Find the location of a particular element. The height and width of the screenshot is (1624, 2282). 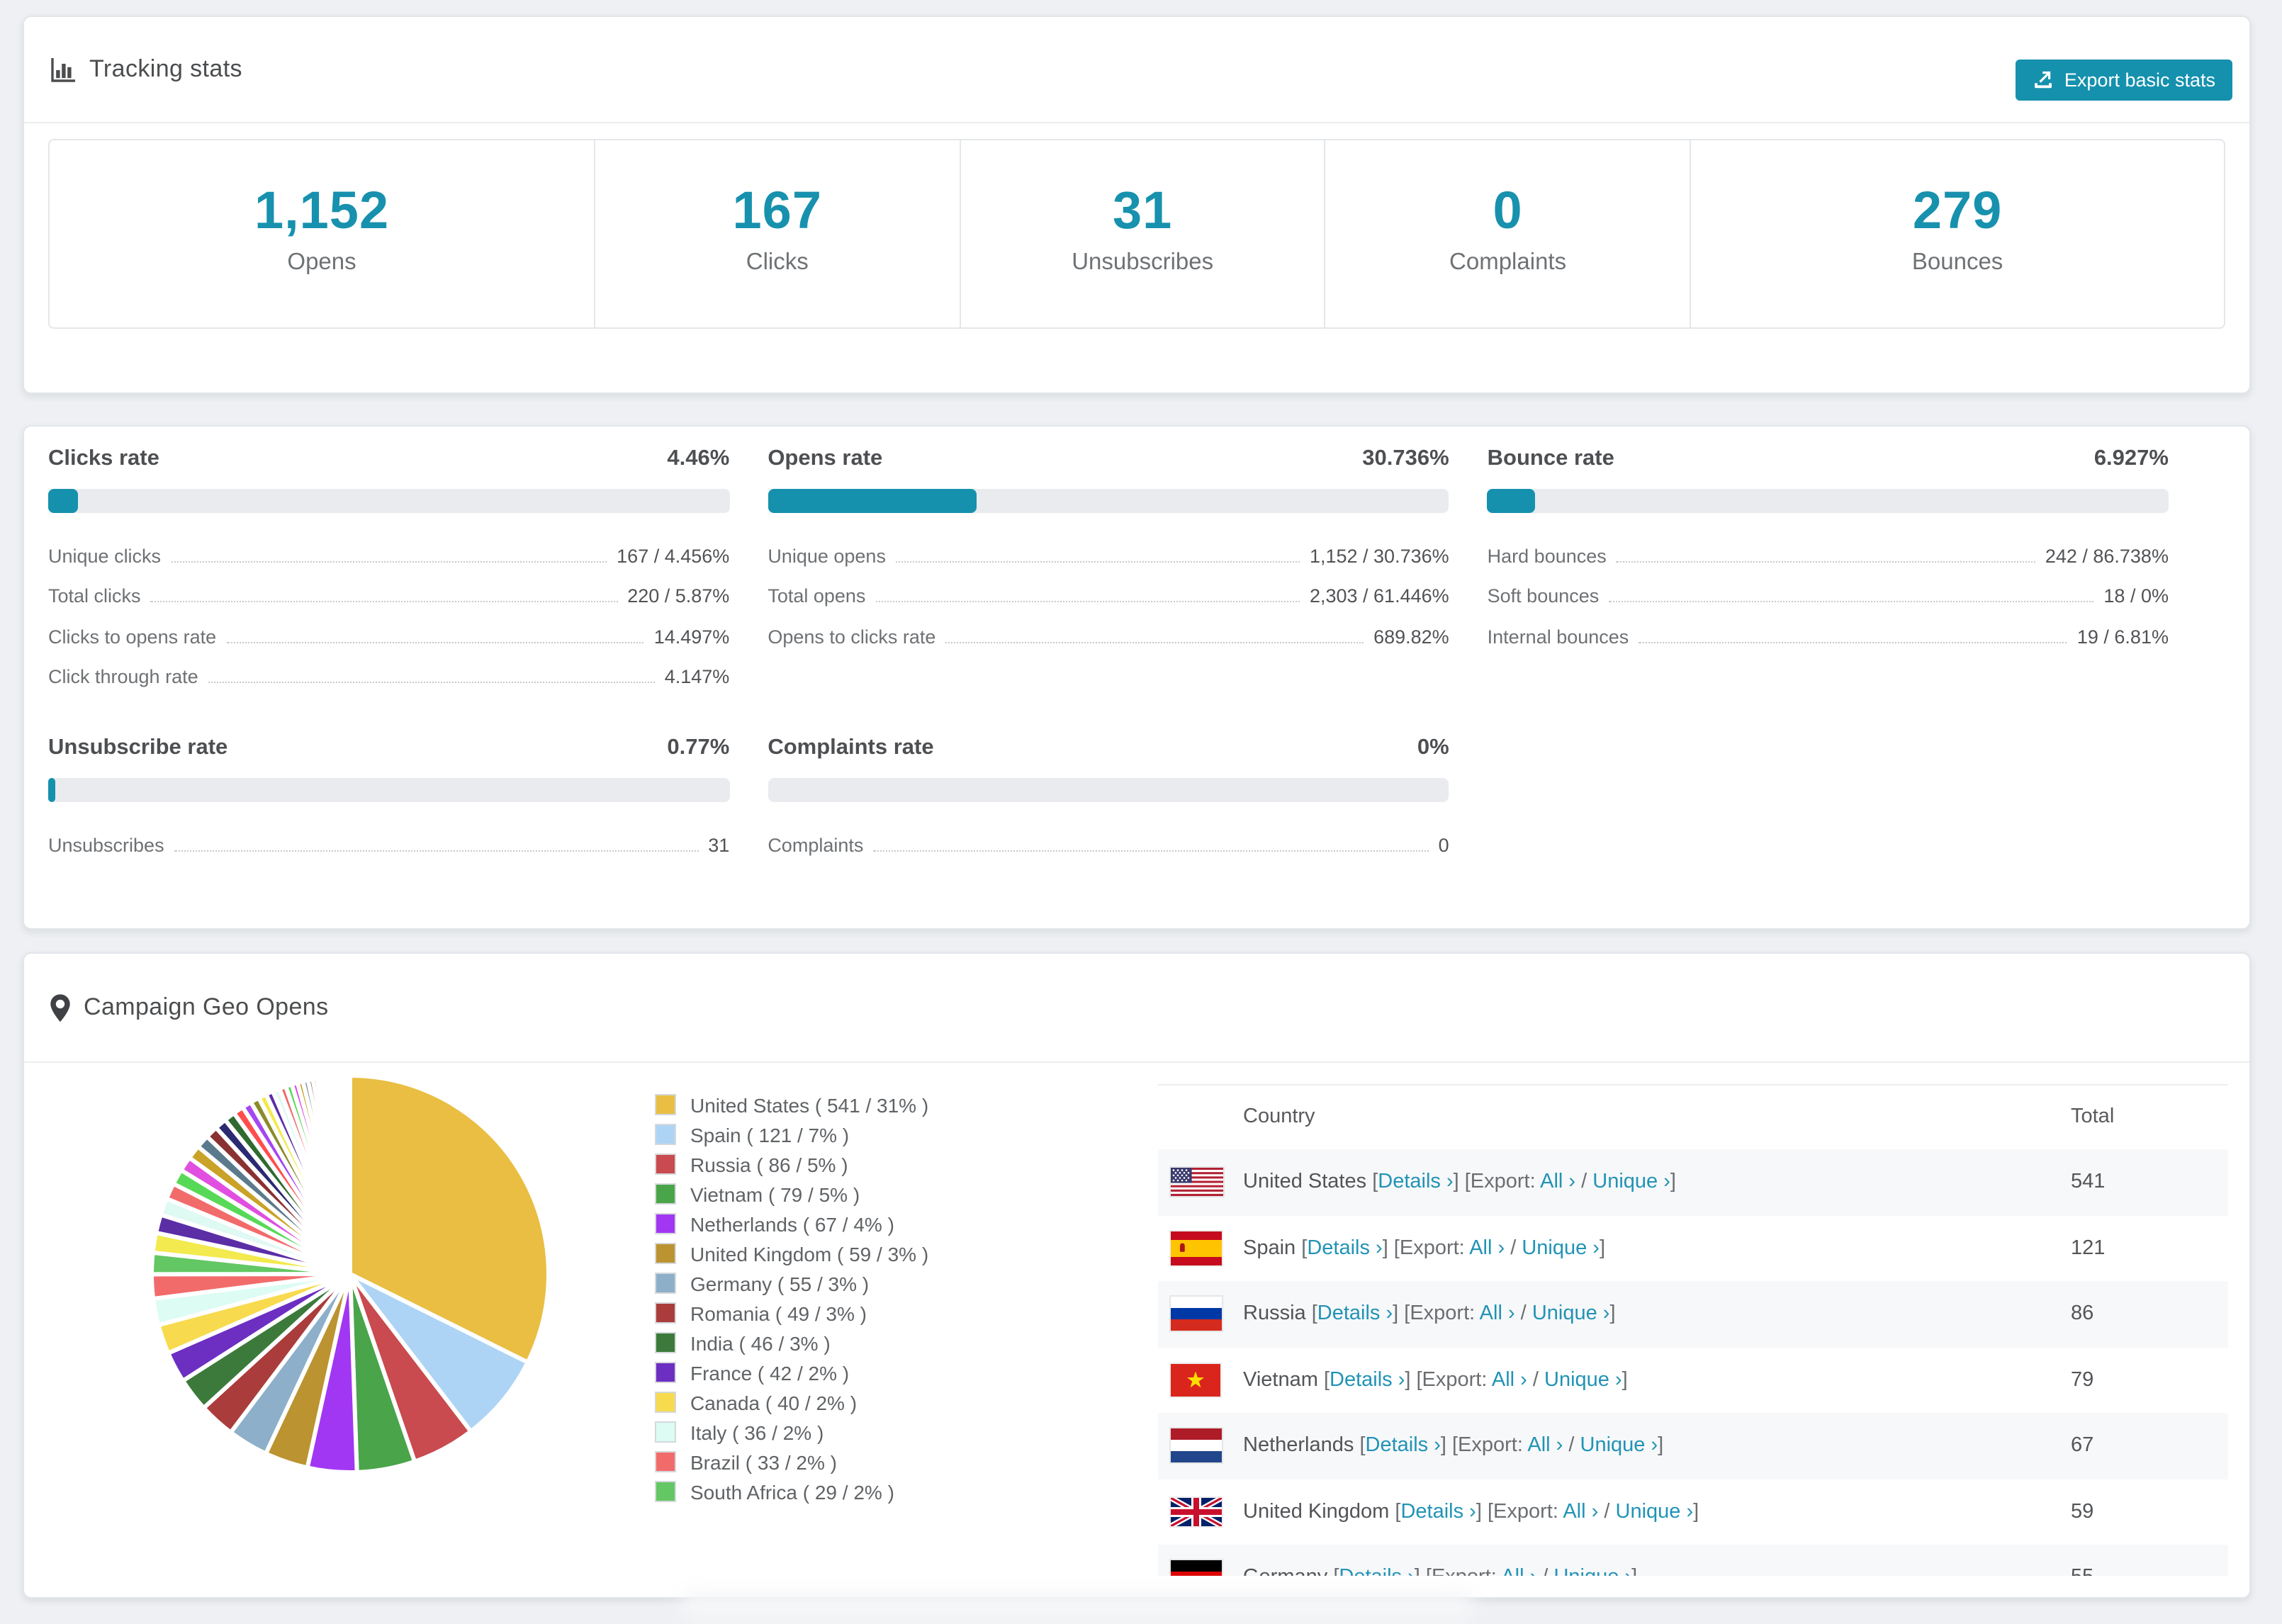

stat-label: Opens is located at coordinates (321, 262).